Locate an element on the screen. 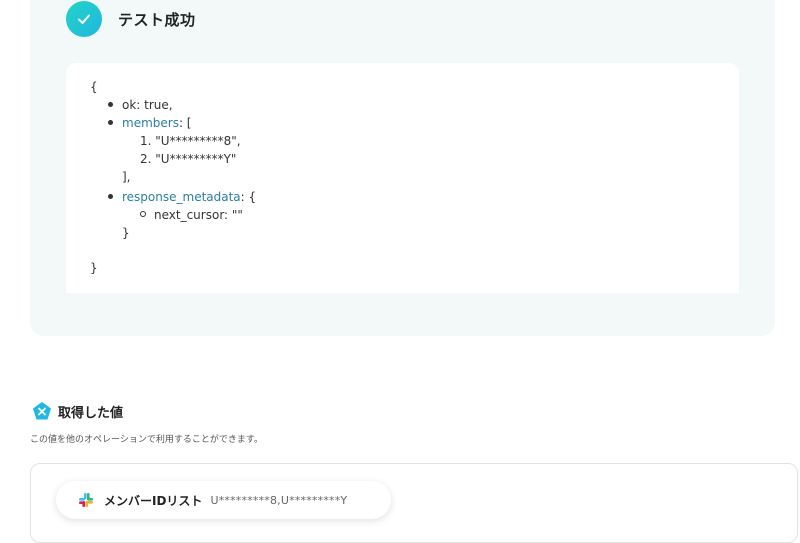 The image size is (800, 543). list-ring-bullet is located at coordinates (143, 214).